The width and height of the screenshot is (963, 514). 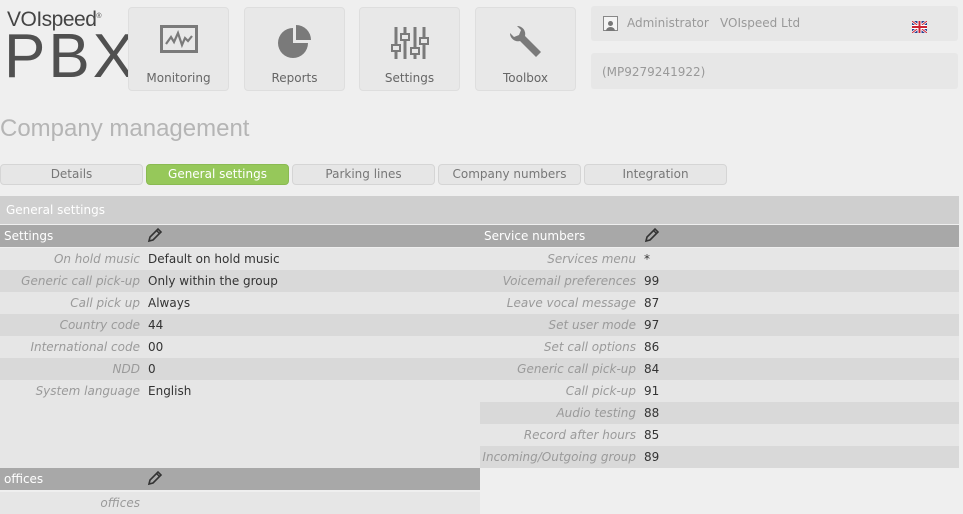 I want to click on settings-row: On hold music Default on hold music, so click(x=240, y=259).